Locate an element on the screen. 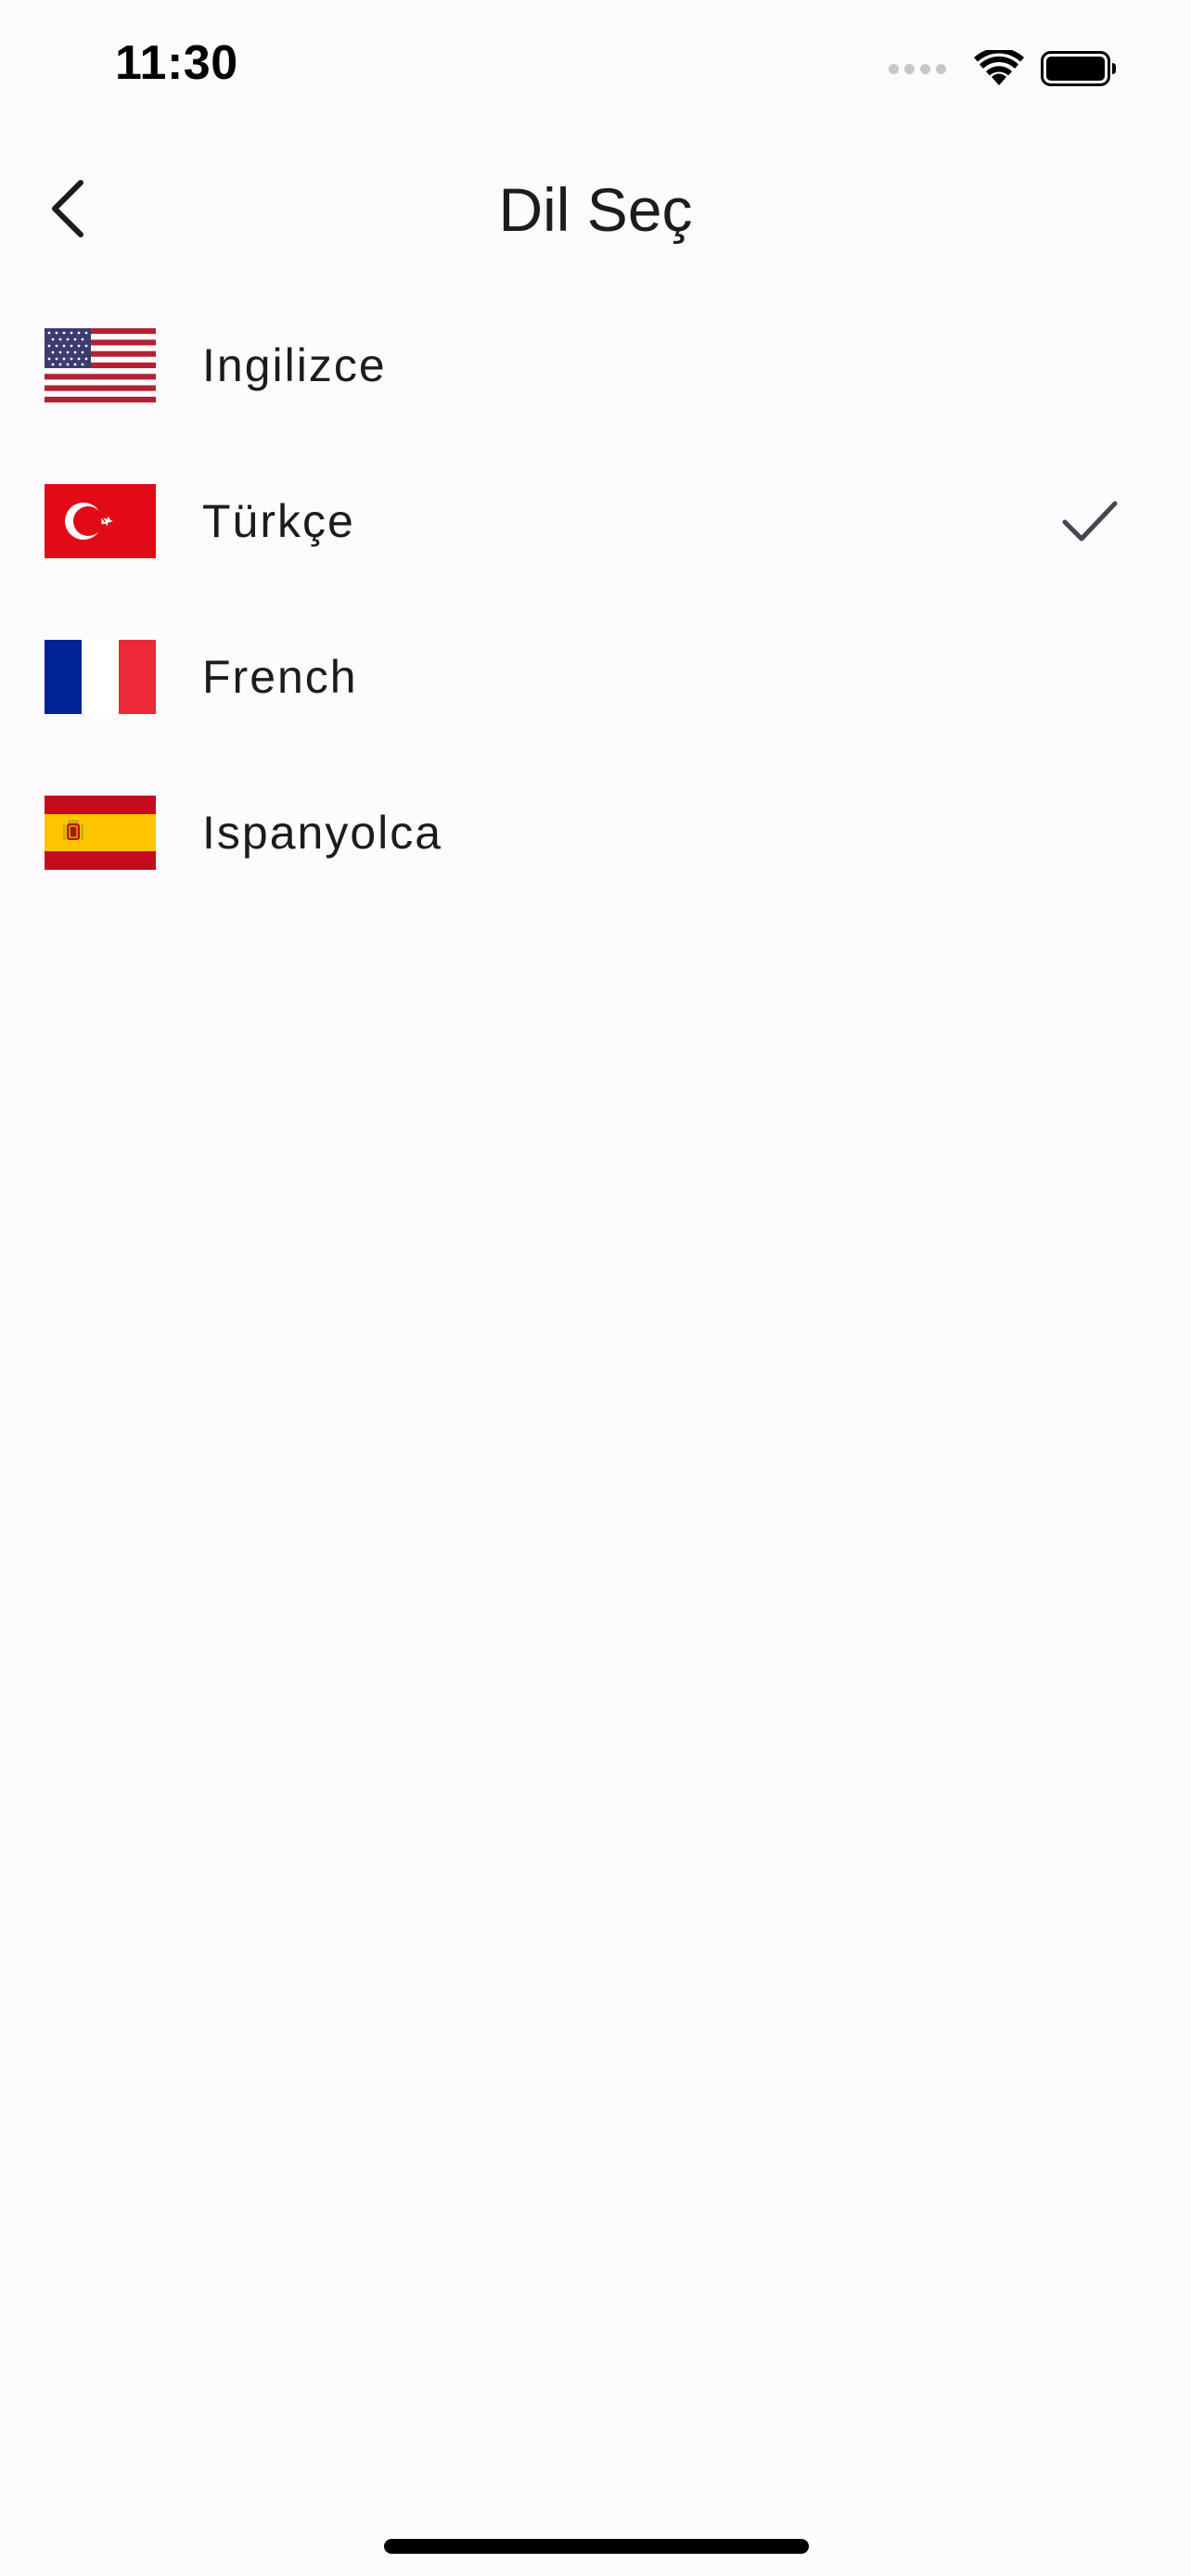  language-item-english: Ingilizce is located at coordinates (595, 365).